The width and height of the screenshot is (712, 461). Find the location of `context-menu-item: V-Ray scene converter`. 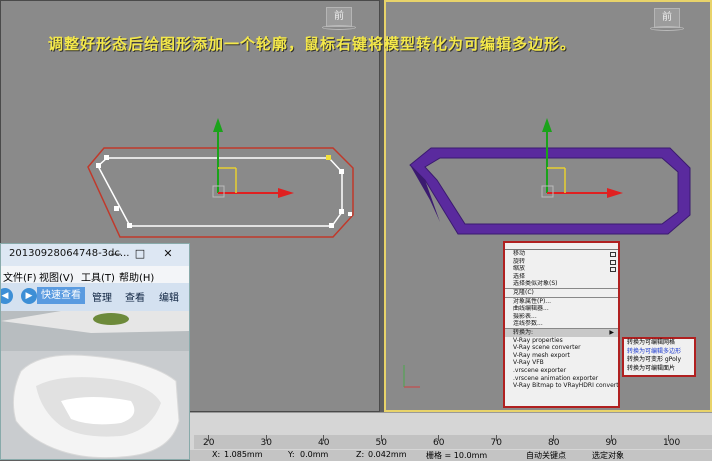

context-menu-item: V-Ray scene converter is located at coordinates (561, 348).